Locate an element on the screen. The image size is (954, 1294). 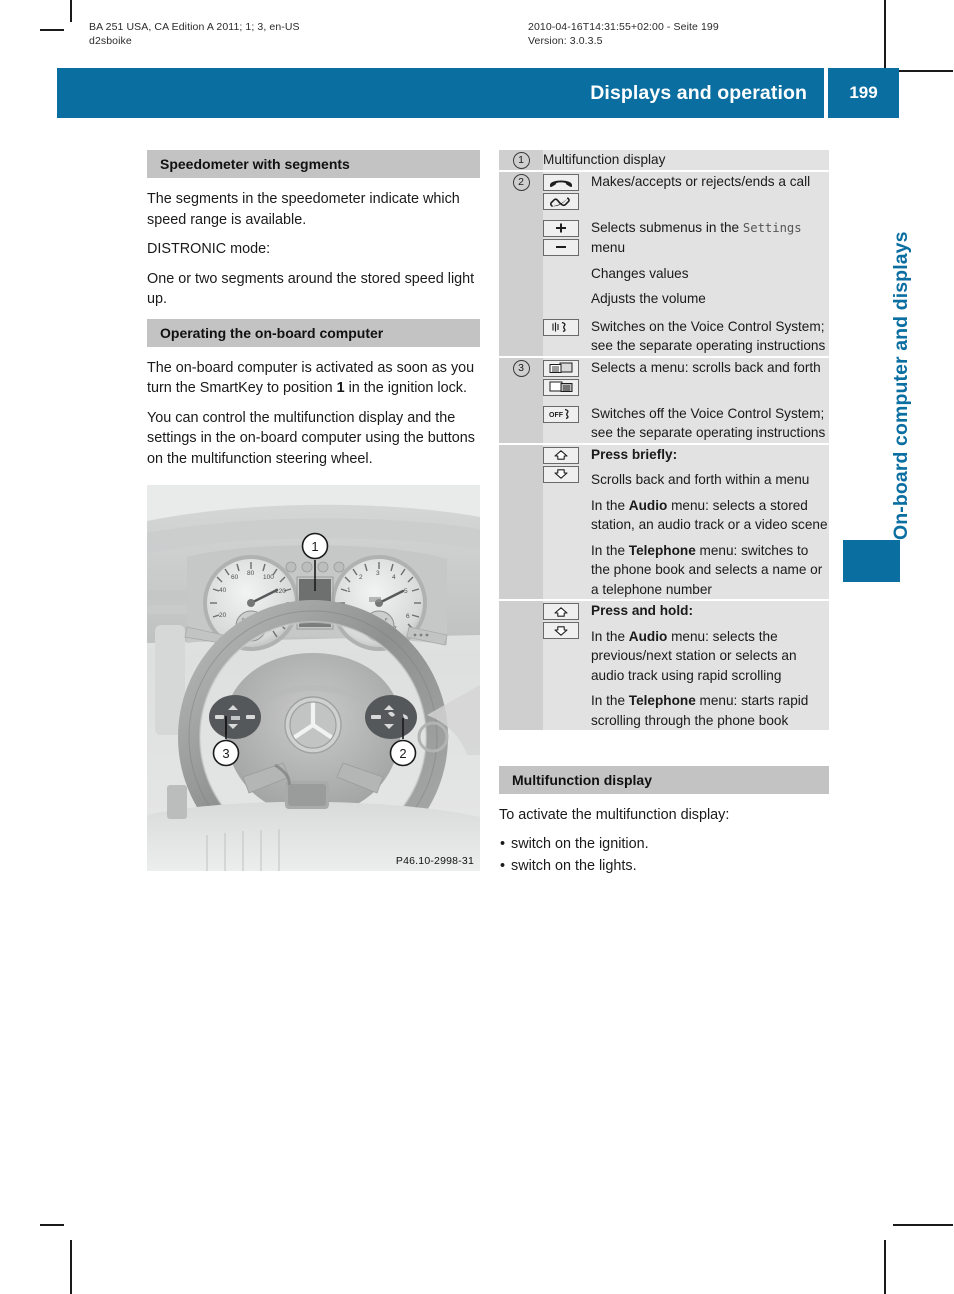
crop-mark-bottom-left-v is located at coordinates (71, 1267).